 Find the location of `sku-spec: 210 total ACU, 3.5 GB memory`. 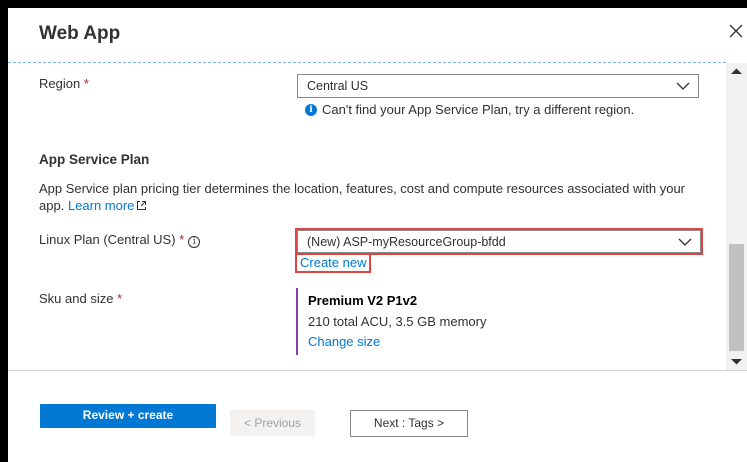

sku-spec: 210 total ACU, 3.5 GB memory is located at coordinates (397, 321).